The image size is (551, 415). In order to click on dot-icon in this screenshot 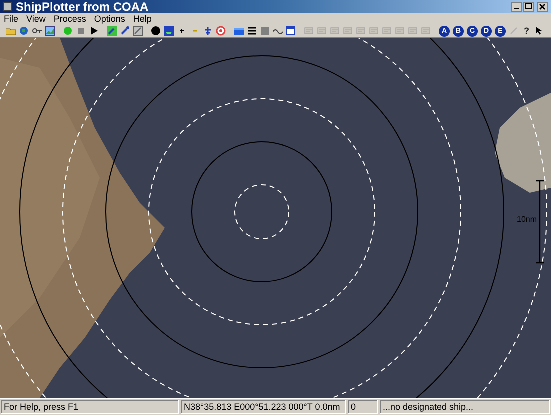, I will do `click(156, 31)`.